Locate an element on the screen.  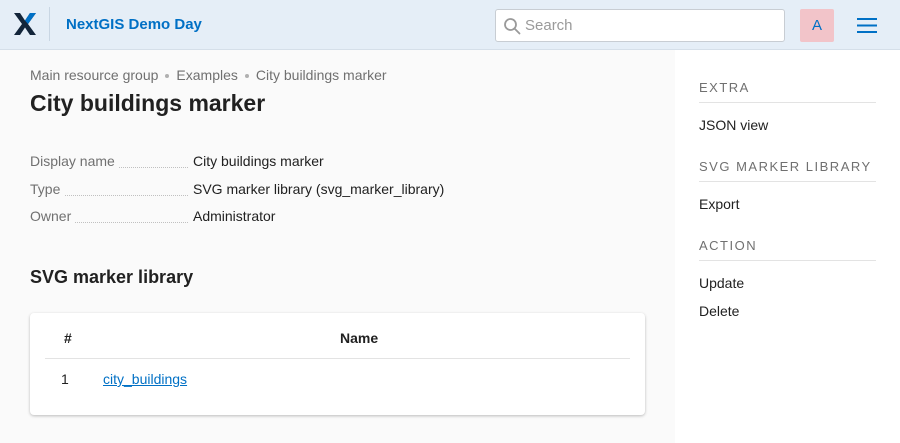
sidebar-section-action: ACTION Update Delete is located at coordinates (787, 278).